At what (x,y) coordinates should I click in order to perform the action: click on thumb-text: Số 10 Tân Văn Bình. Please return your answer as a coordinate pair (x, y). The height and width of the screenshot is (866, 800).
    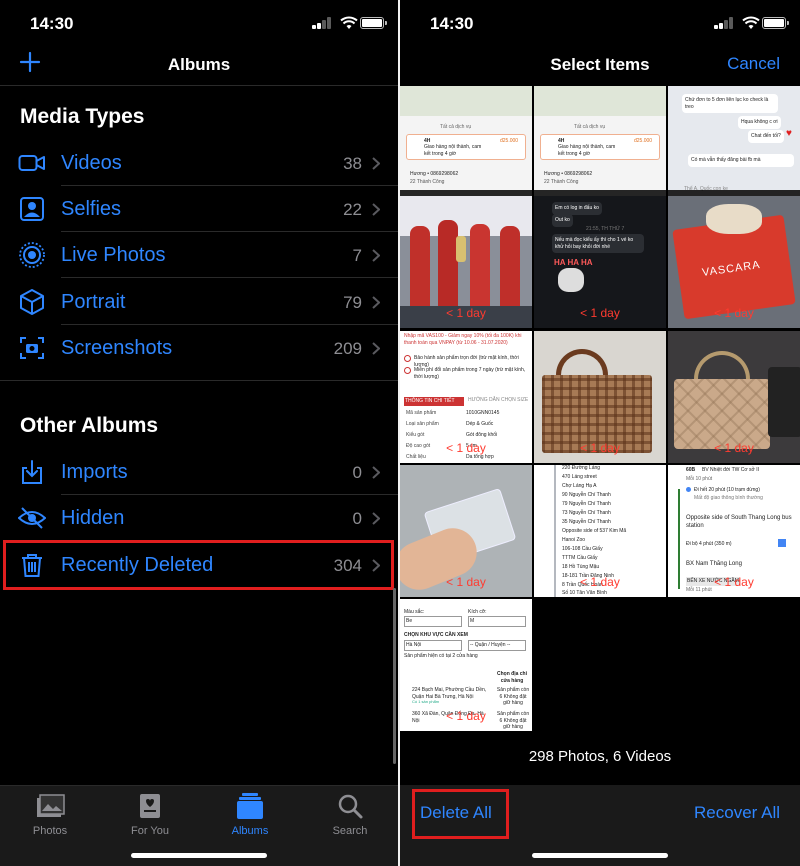
    Looking at the image, I should click on (584, 593).